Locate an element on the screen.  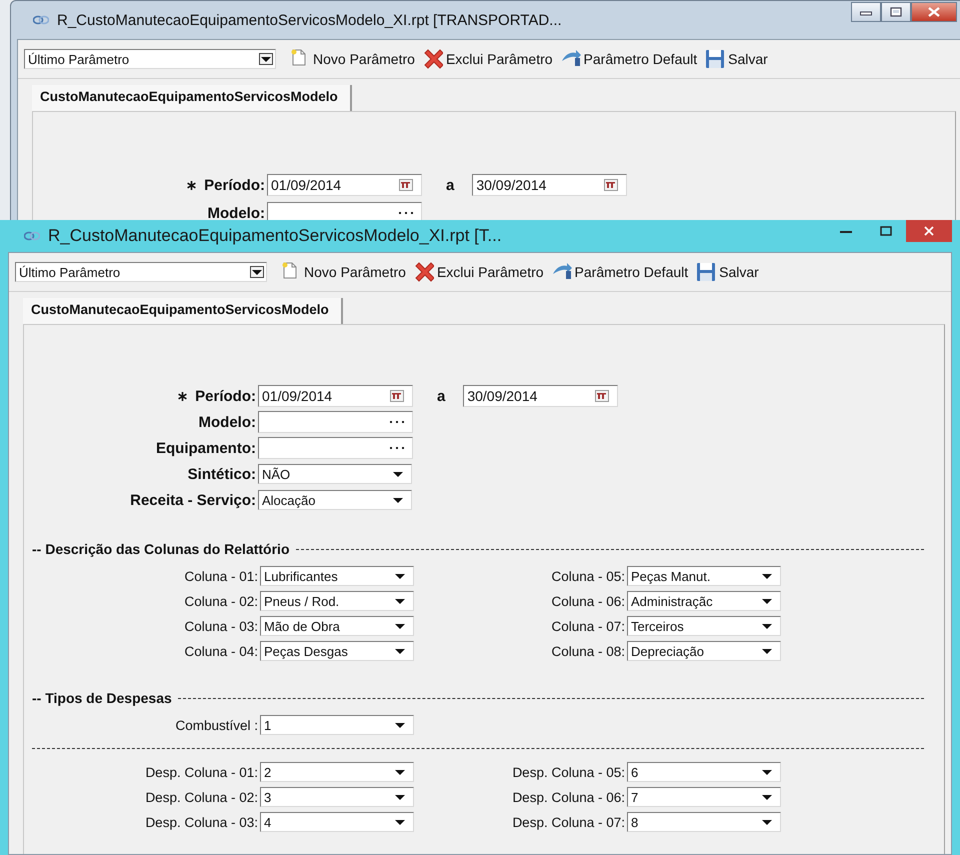
field-label: Equipamento: is located at coordinates (206, 448).